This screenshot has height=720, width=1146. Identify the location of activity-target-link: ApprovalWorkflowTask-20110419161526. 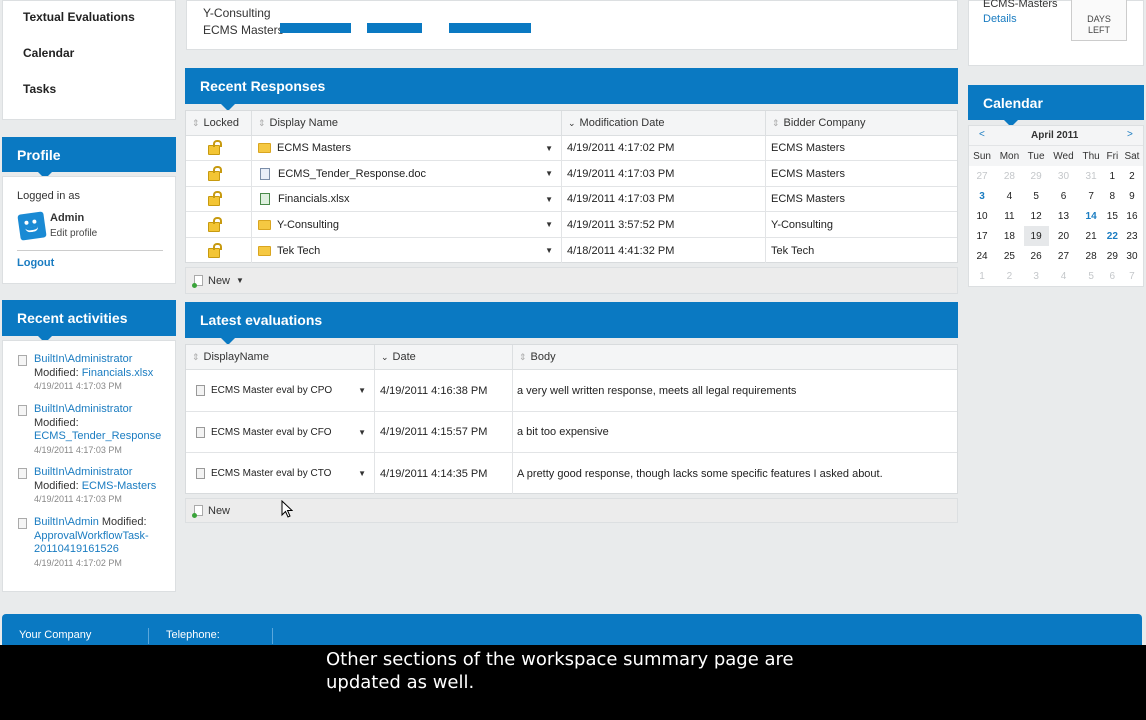
(94, 543).